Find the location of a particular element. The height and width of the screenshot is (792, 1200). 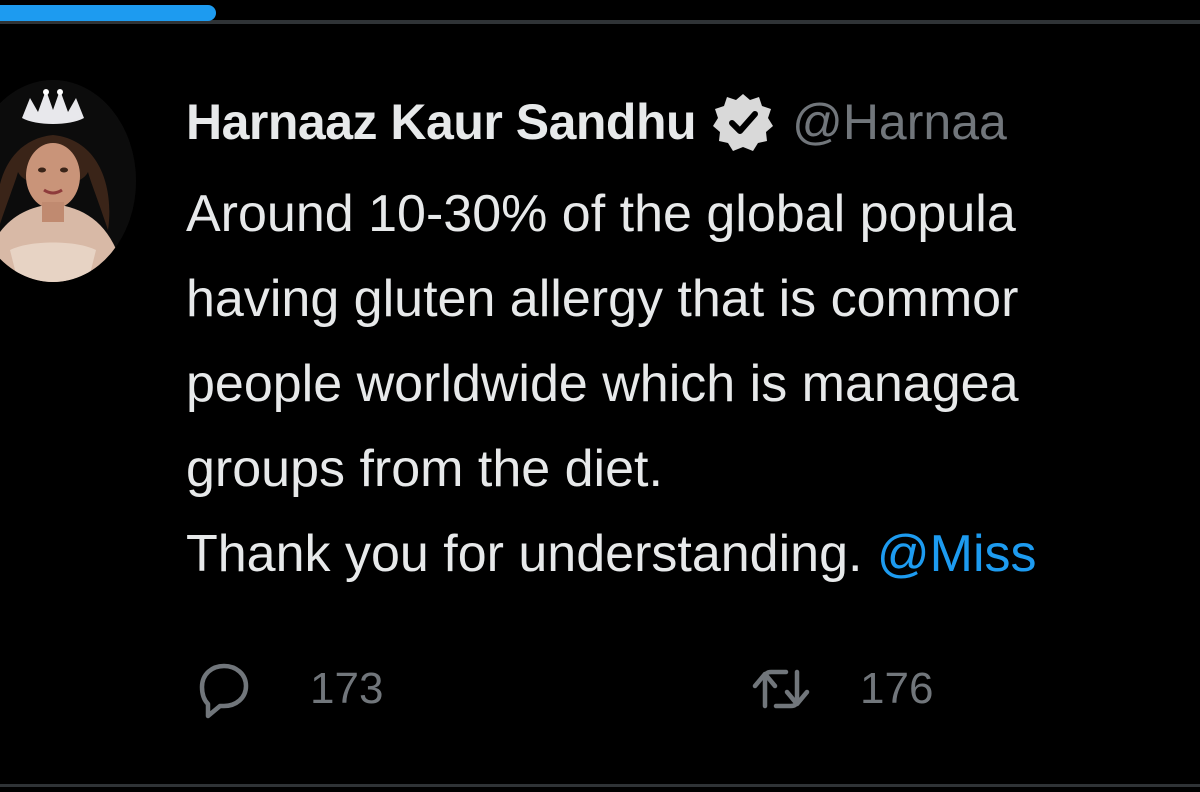

retweet-count: 176 is located at coordinates (897, 688).